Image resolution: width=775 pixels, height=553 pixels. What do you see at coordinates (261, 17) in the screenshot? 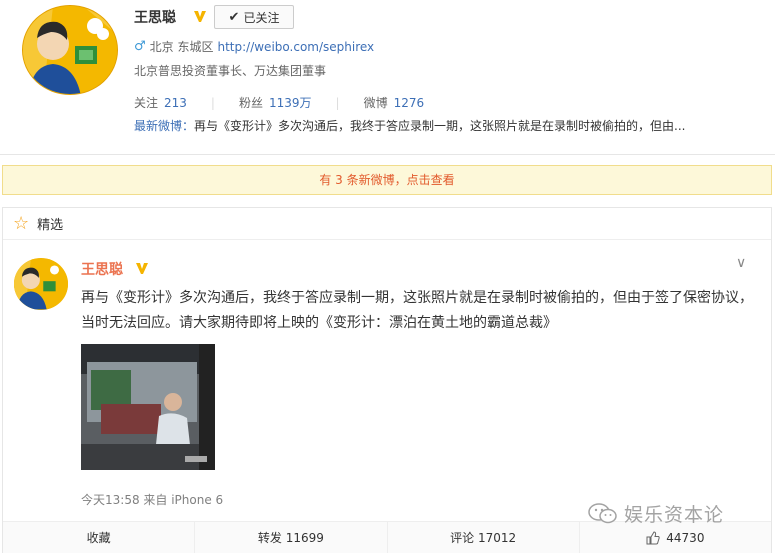
I see `follow-button-label: 已关注` at bounding box center [261, 17].